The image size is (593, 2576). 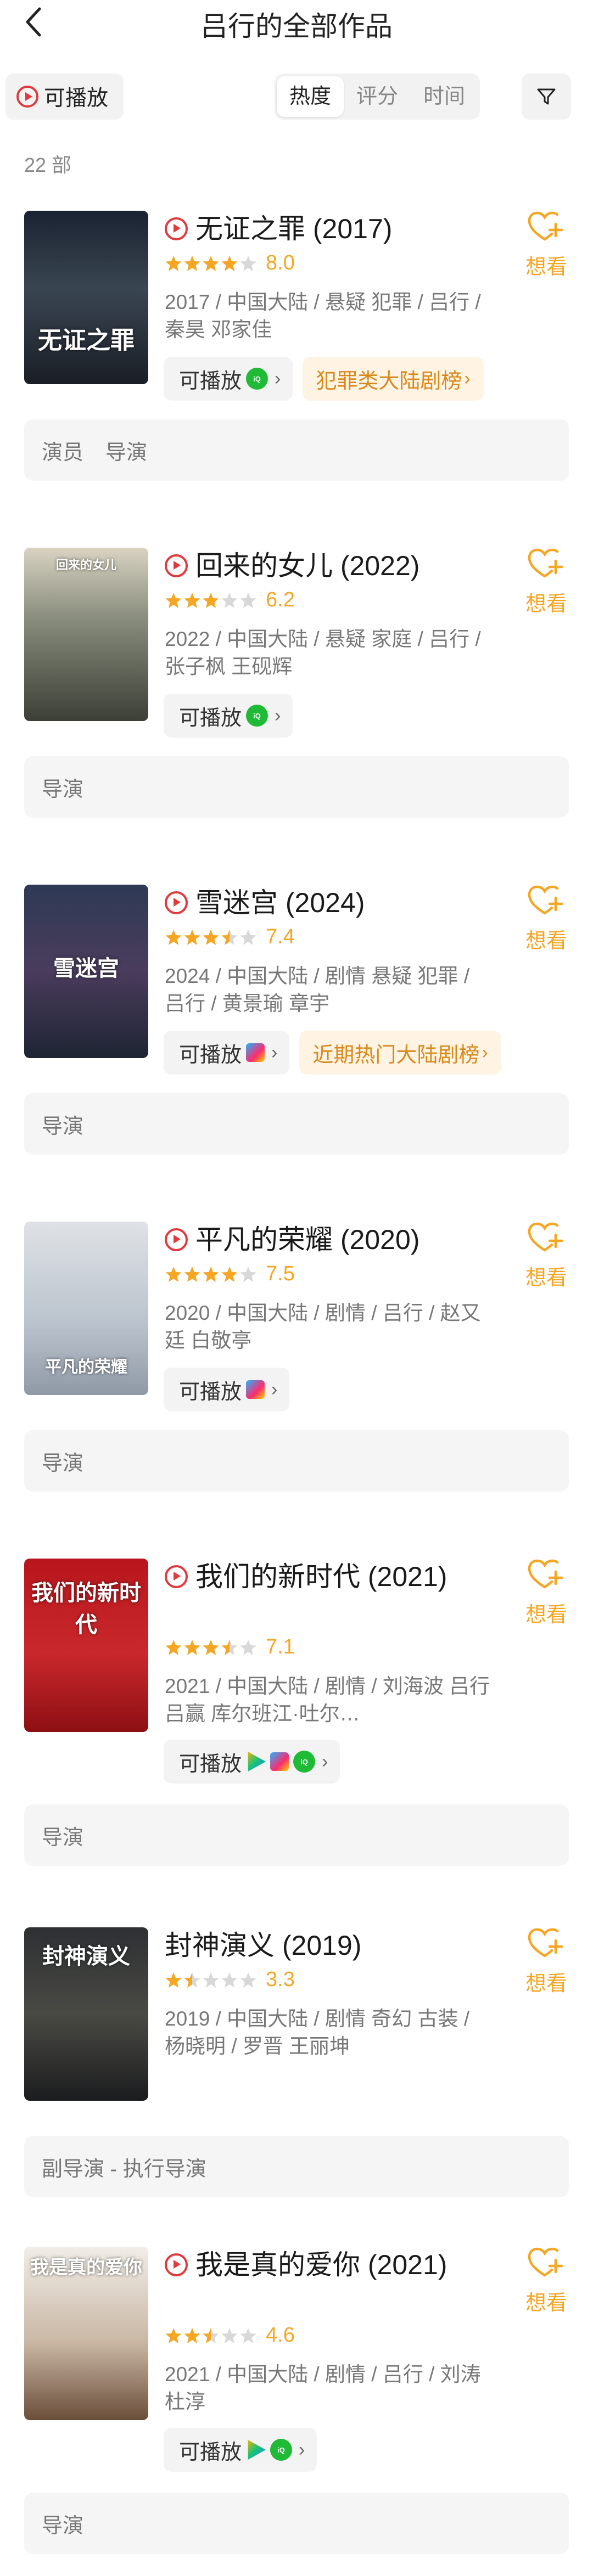 What do you see at coordinates (310, 97) in the screenshot?
I see `tab-hot: 热度` at bounding box center [310, 97].